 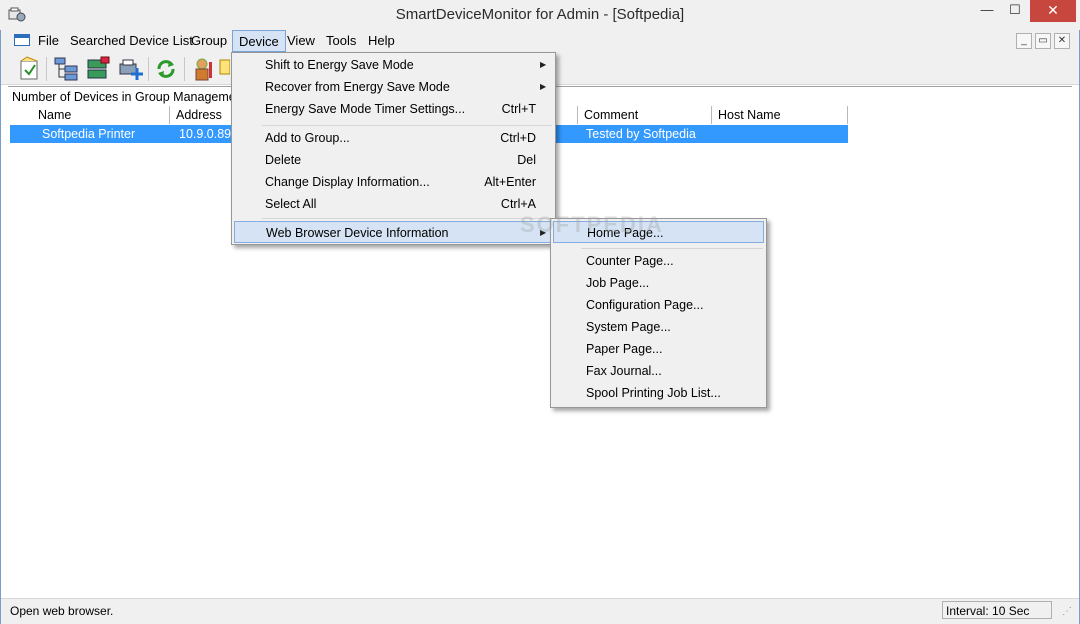 What do you see at coordinates (130, 69) in the screenshot?
I see `add-printer-icon` at bounding box center [130, 69].